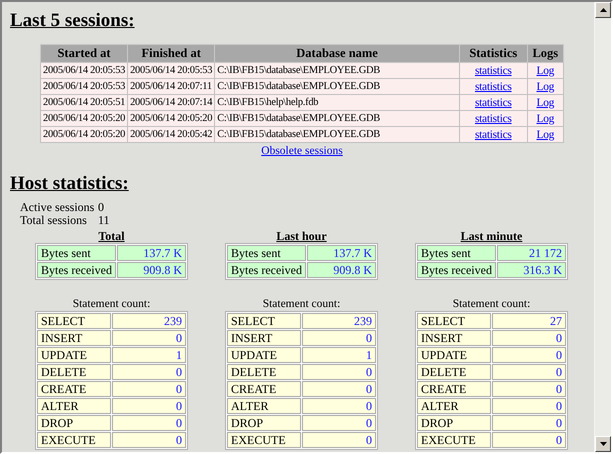 The width and height of the screenshot is (613, 454). I want to click on table-cell: 2005/06/14 20:07:11, so click(171, 86).